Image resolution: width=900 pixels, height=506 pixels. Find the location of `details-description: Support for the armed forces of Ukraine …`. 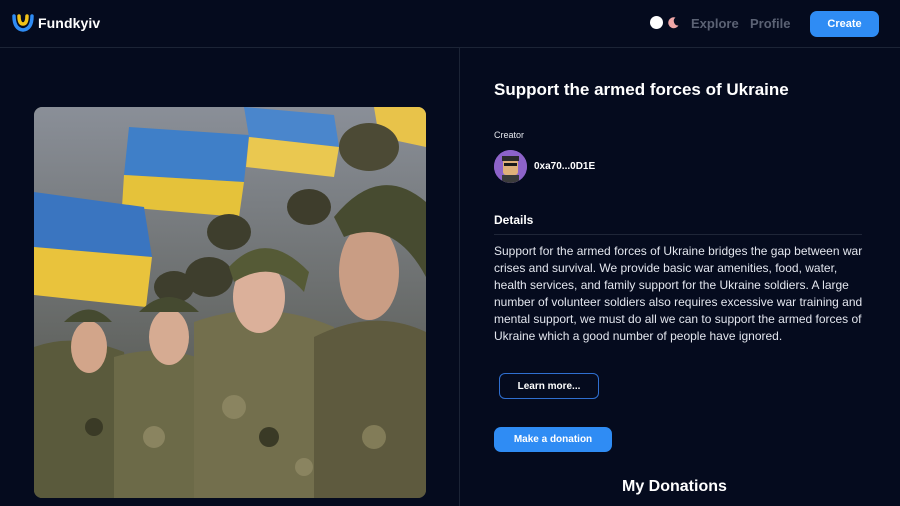

details-description: Support for the armed forces of Ukraine … is located at coordinates (678, 293).